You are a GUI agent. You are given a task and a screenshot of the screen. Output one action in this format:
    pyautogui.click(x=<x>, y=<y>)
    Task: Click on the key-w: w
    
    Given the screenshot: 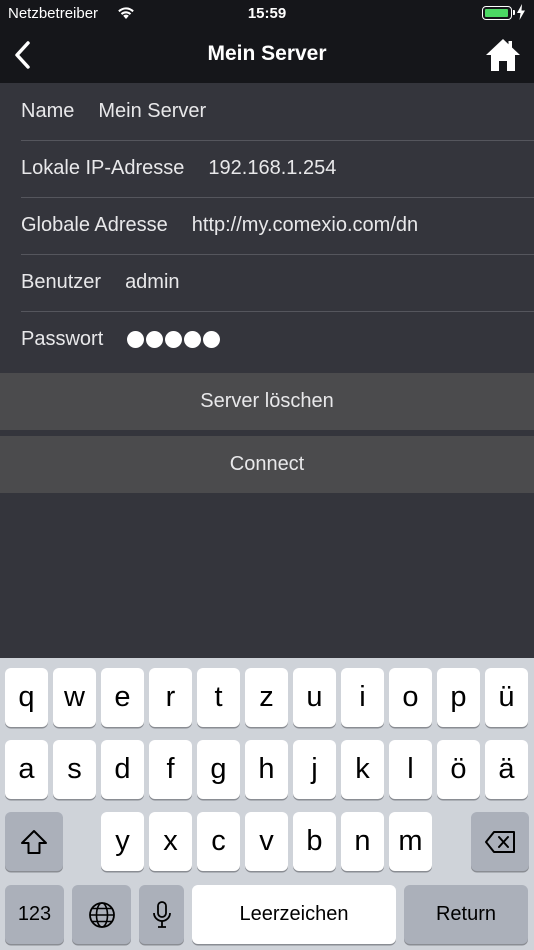 What is the action you would take?
    pyautogui.click(x=74, y=697)
    